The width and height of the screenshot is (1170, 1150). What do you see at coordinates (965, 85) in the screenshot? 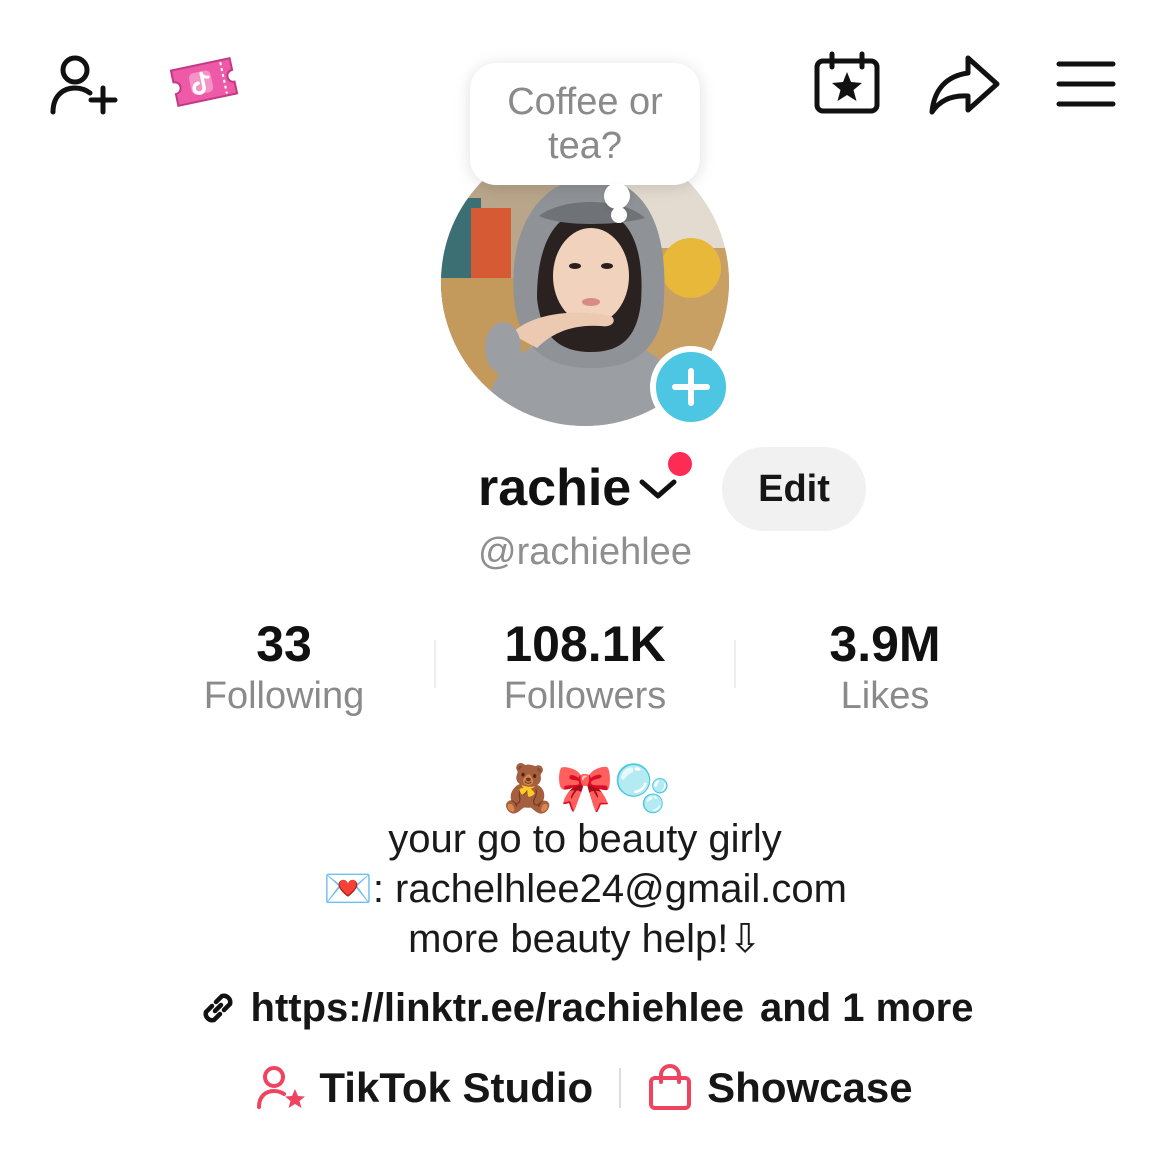
I see `share-arrow-icon` at bounding box center [965, 85].